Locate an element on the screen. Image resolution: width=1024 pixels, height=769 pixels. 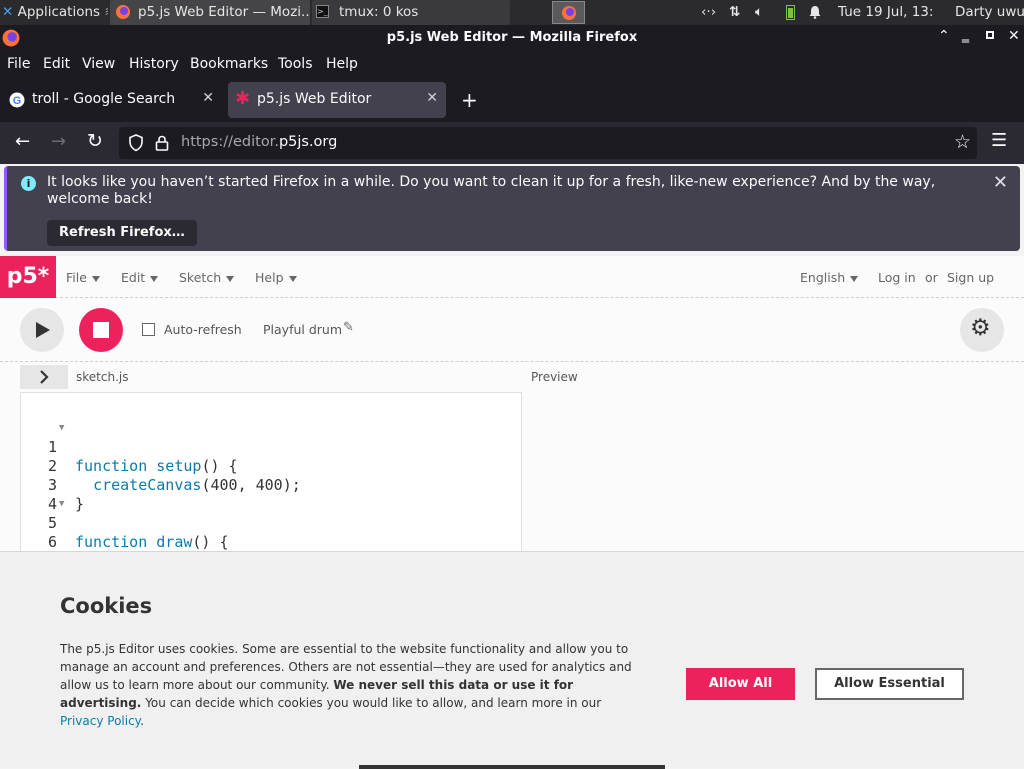
svg-text: G is located at coordinates (17, 101).